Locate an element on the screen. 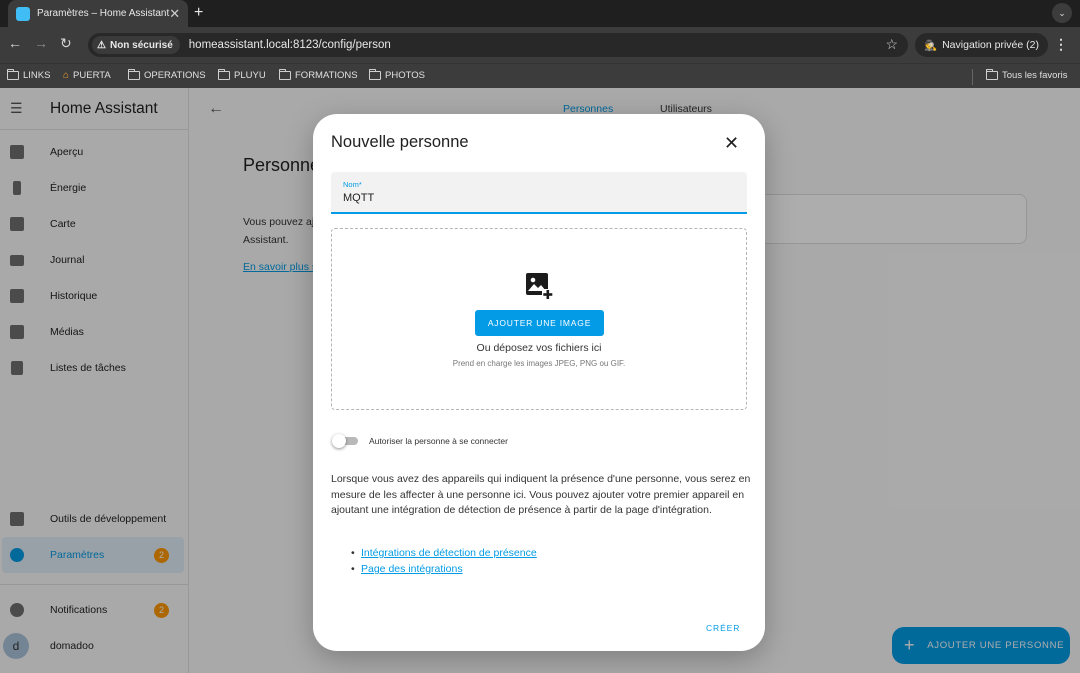 Image resolution: width=1080 pixels, height=673 pixels. bookmarks-divider is located at coordinates (972, 77).